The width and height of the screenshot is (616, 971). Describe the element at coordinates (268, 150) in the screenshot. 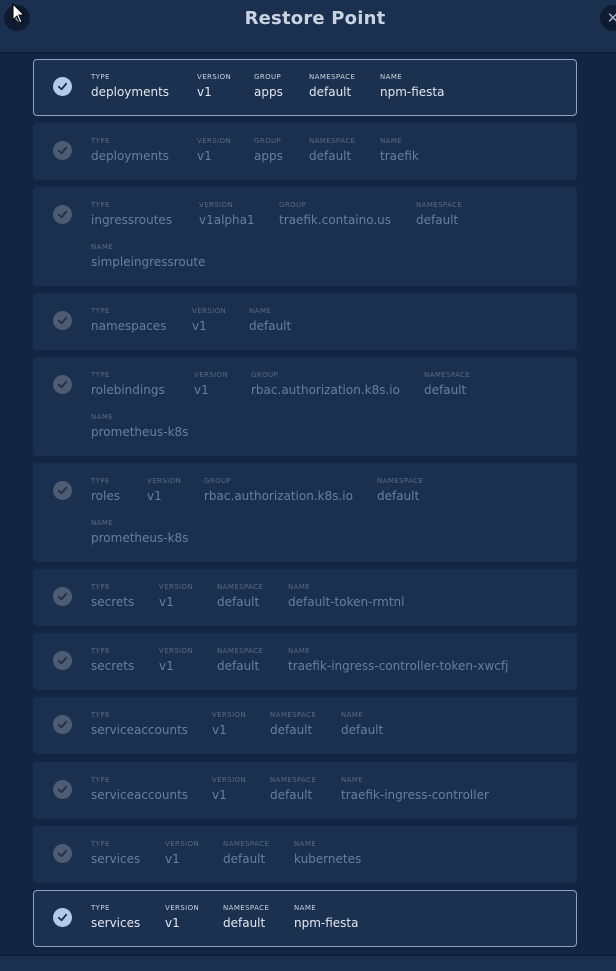

I see `group-field: GROUP apps` at that location.